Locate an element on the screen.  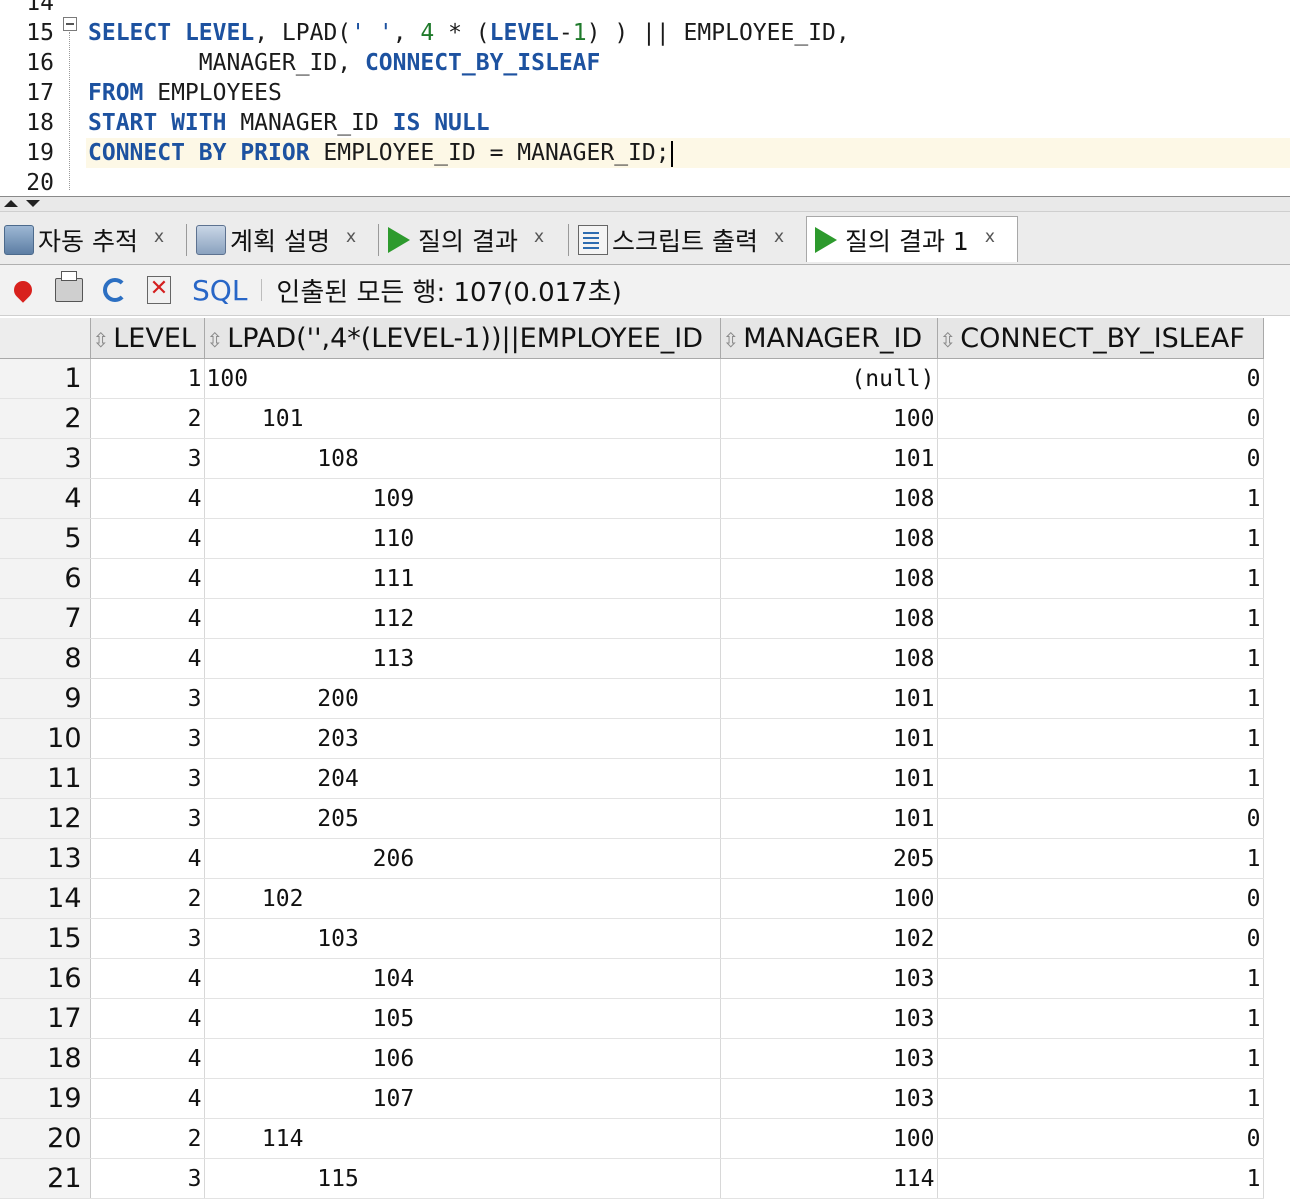
cell-lpad-employee-id: 104 is located at coordinates (462, 978).